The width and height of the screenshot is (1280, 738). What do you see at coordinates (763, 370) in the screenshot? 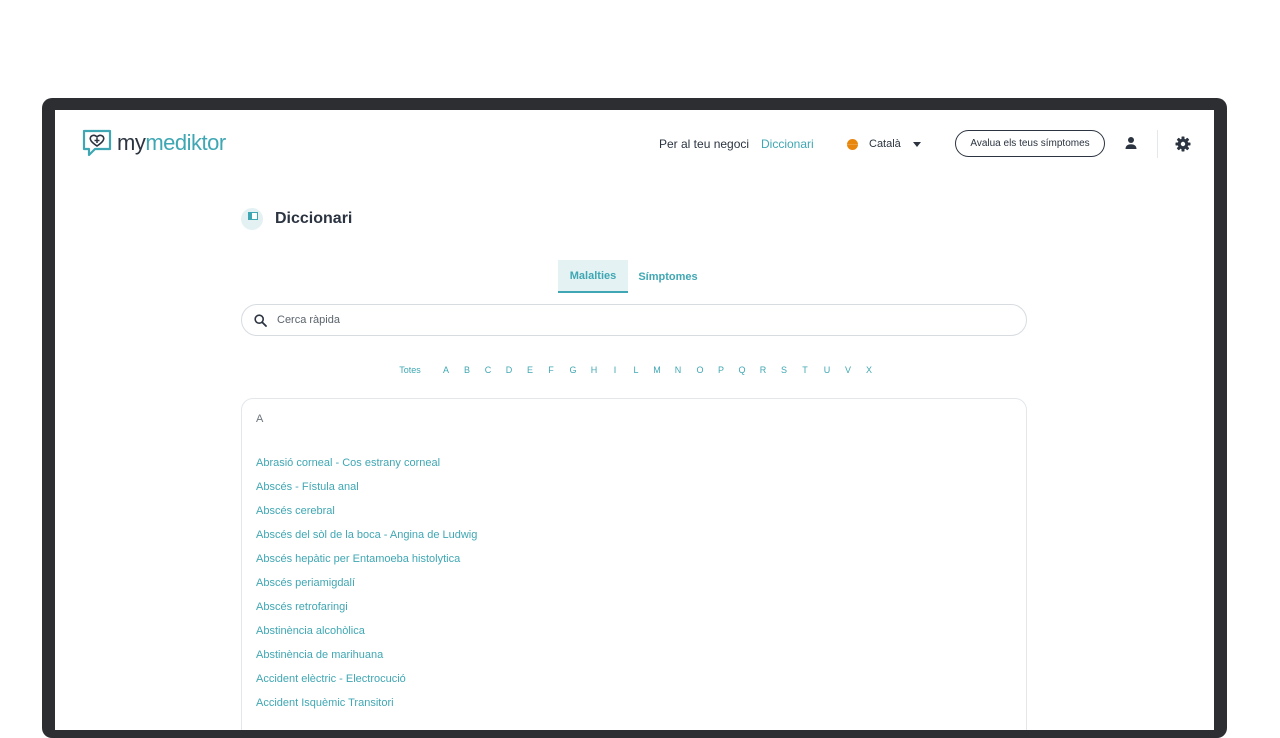
I see `letter-filter: R` at bounding box center [763, 370].